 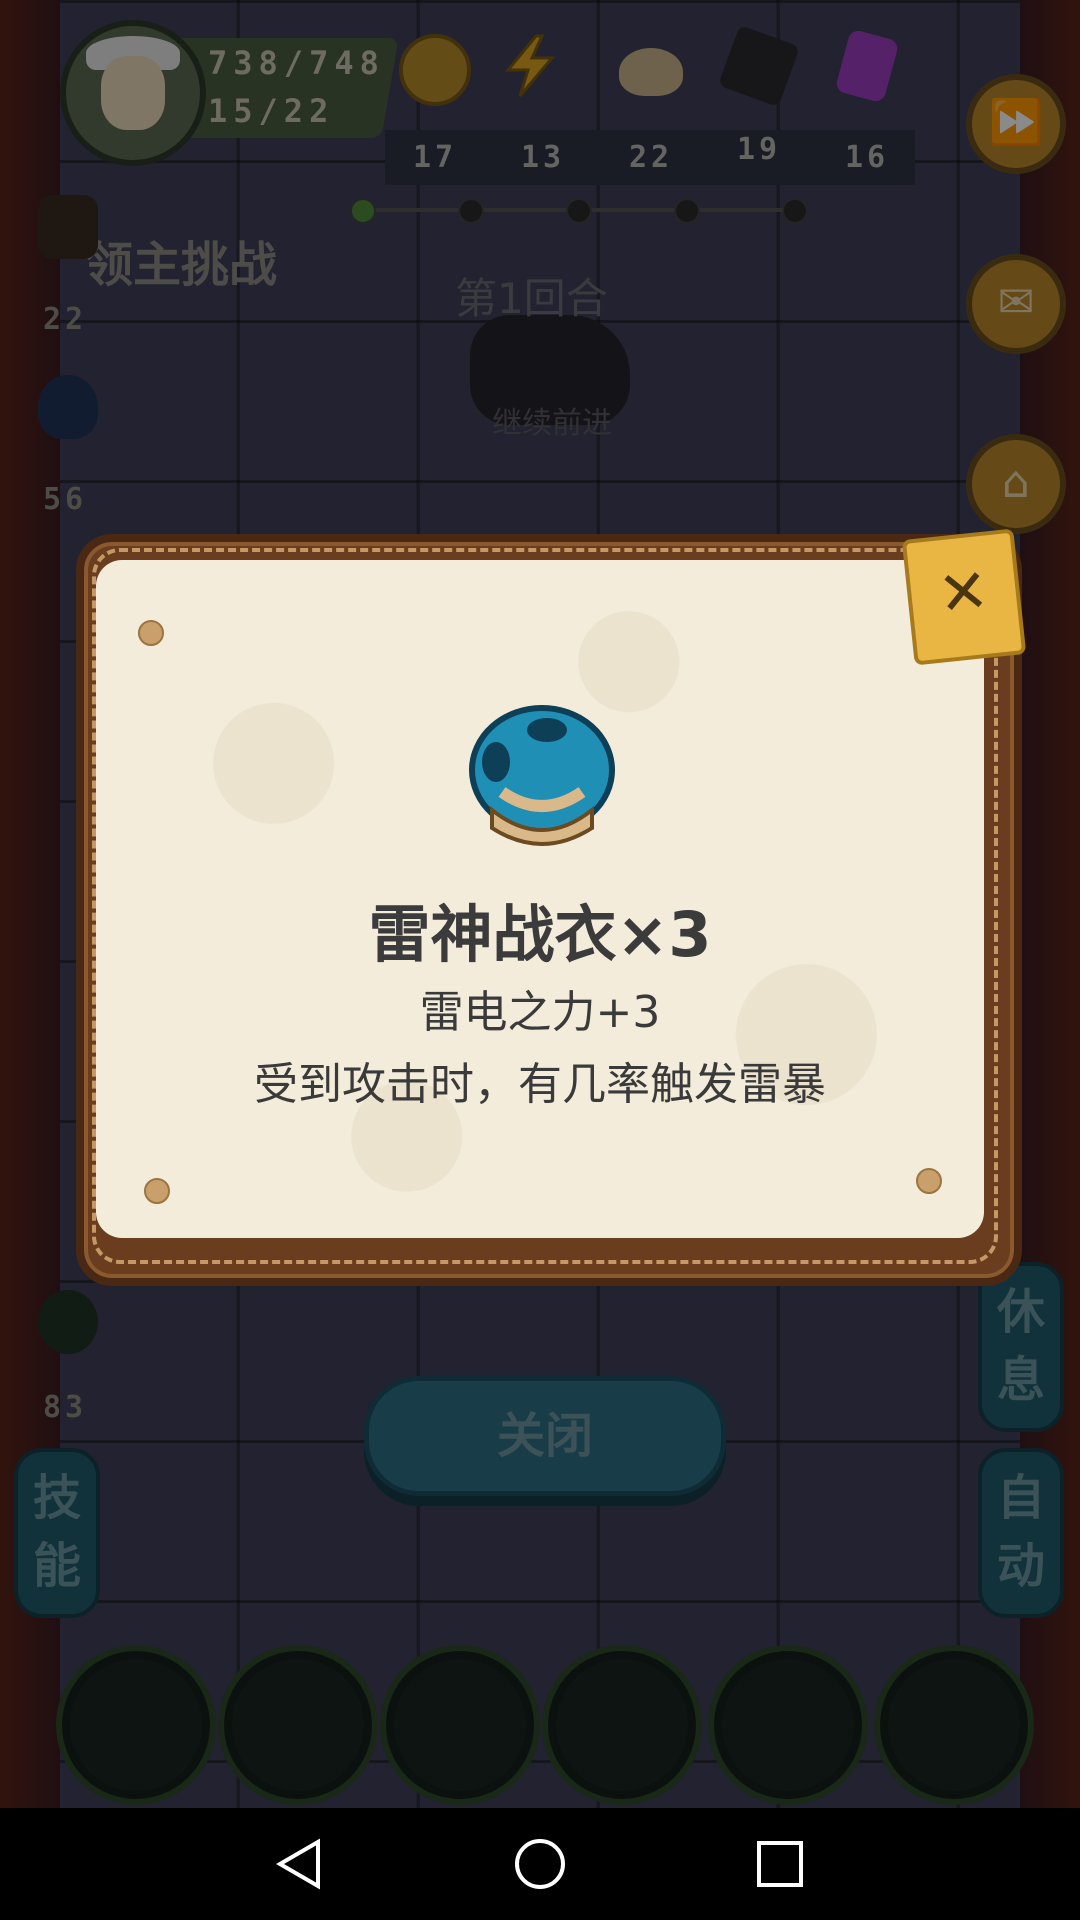 What do you see at coordinates (540, 1084) in the screenshot?
I see `item-description: 受到攻击时，有几率触发雷暴` at bounding box center [540, 1084].